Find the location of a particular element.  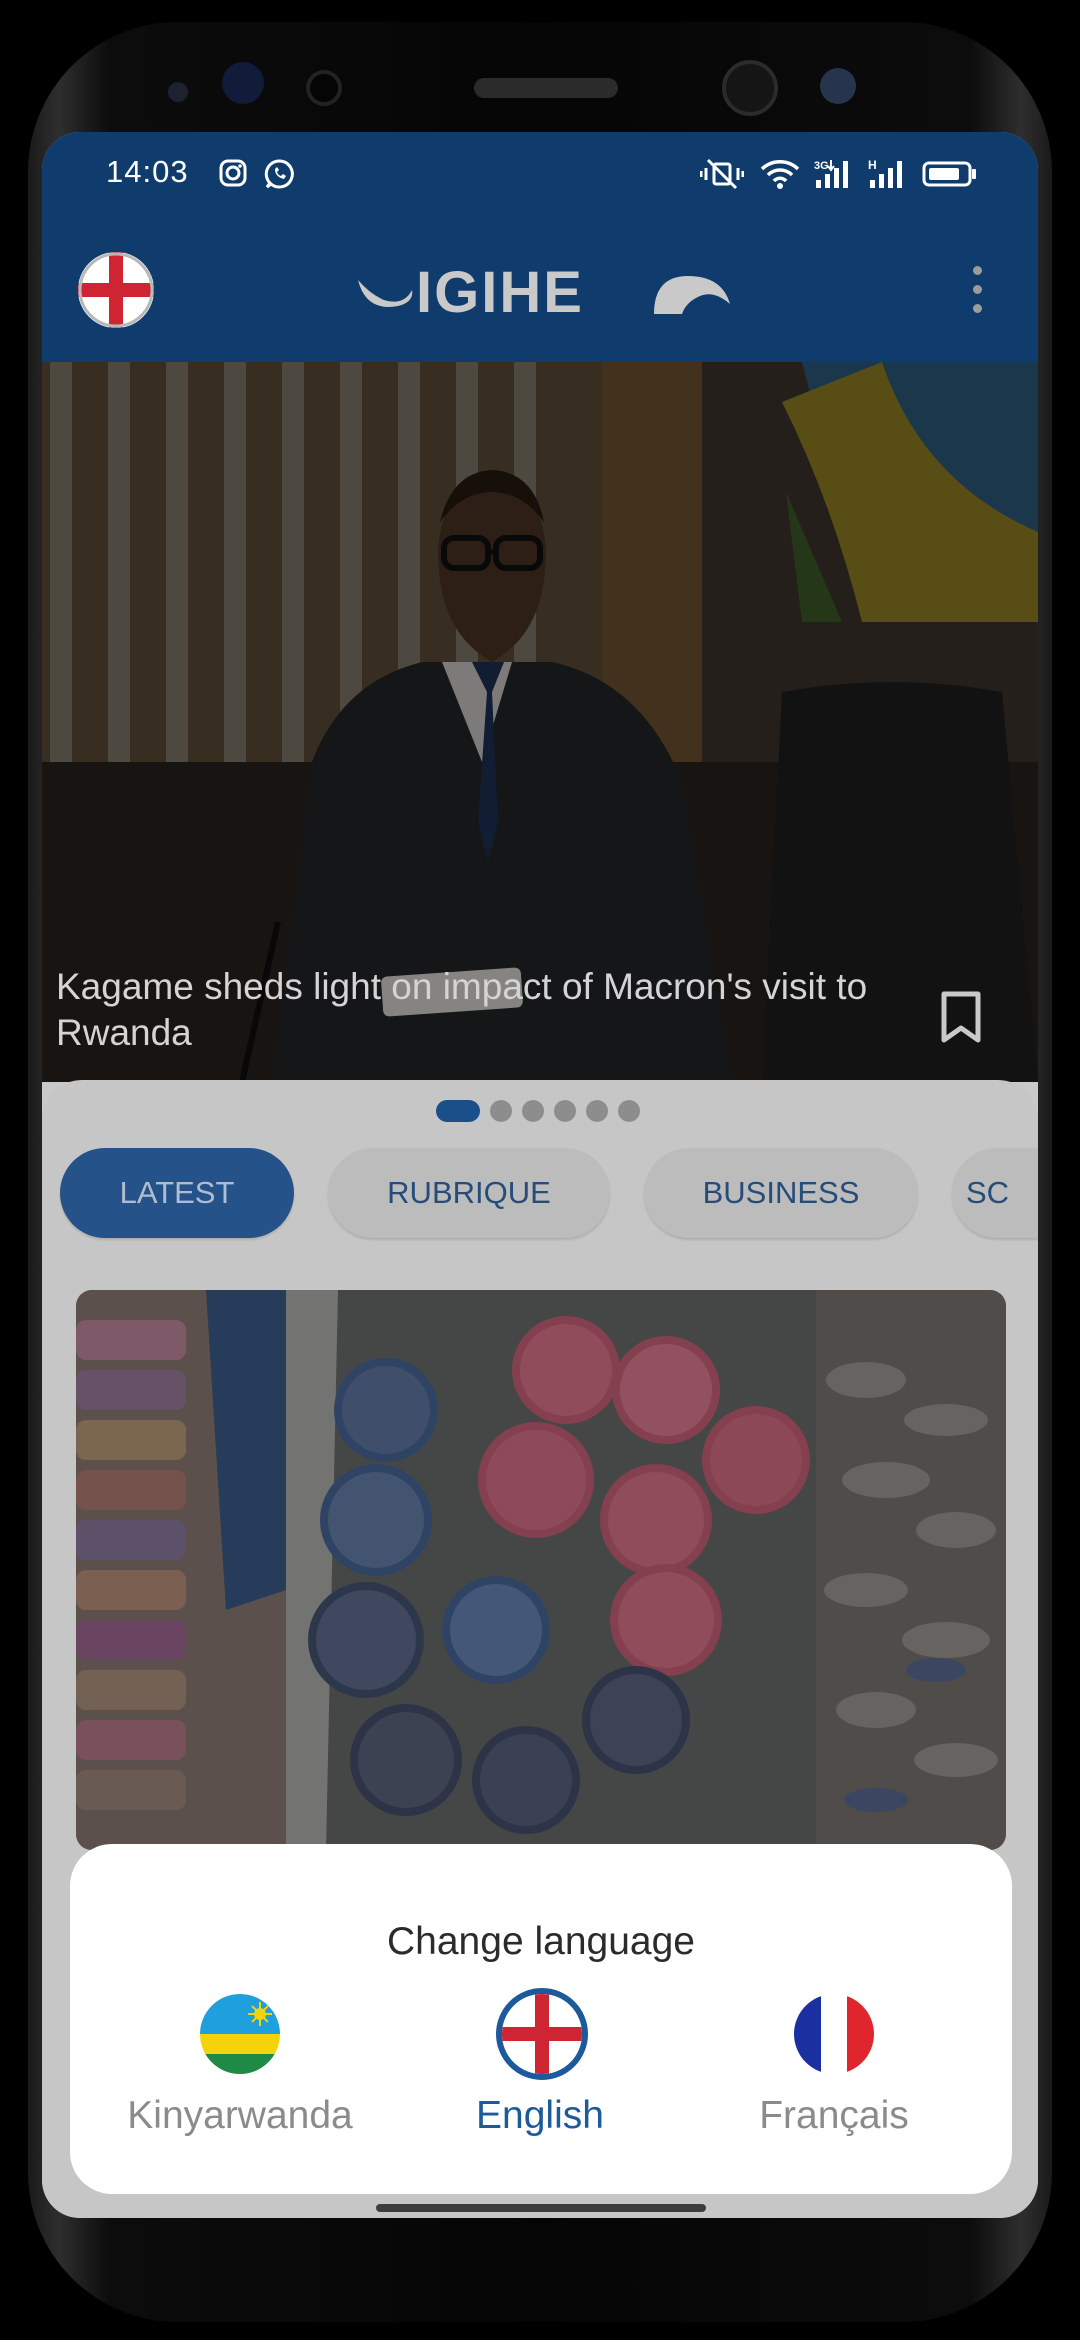

whatsapp-icon is located at coordinates (279, 174).